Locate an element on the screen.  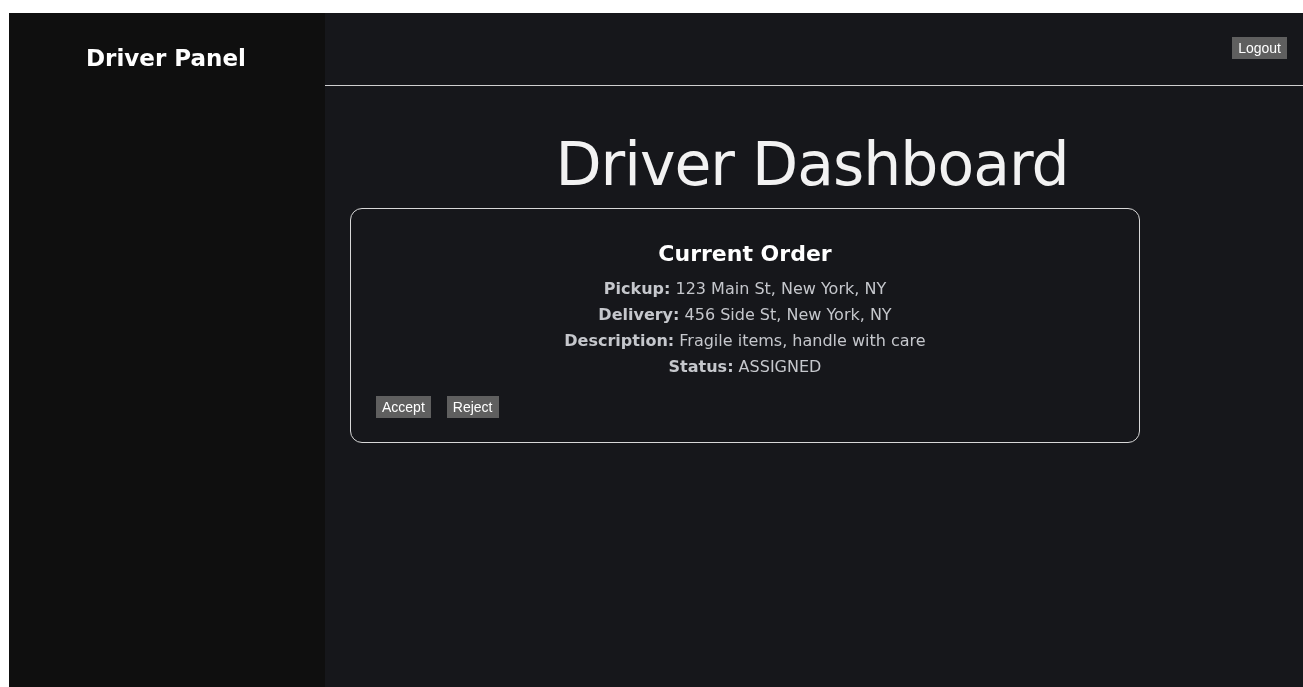
page-title: Driver Dashboard is located at coordinates (812, 164).